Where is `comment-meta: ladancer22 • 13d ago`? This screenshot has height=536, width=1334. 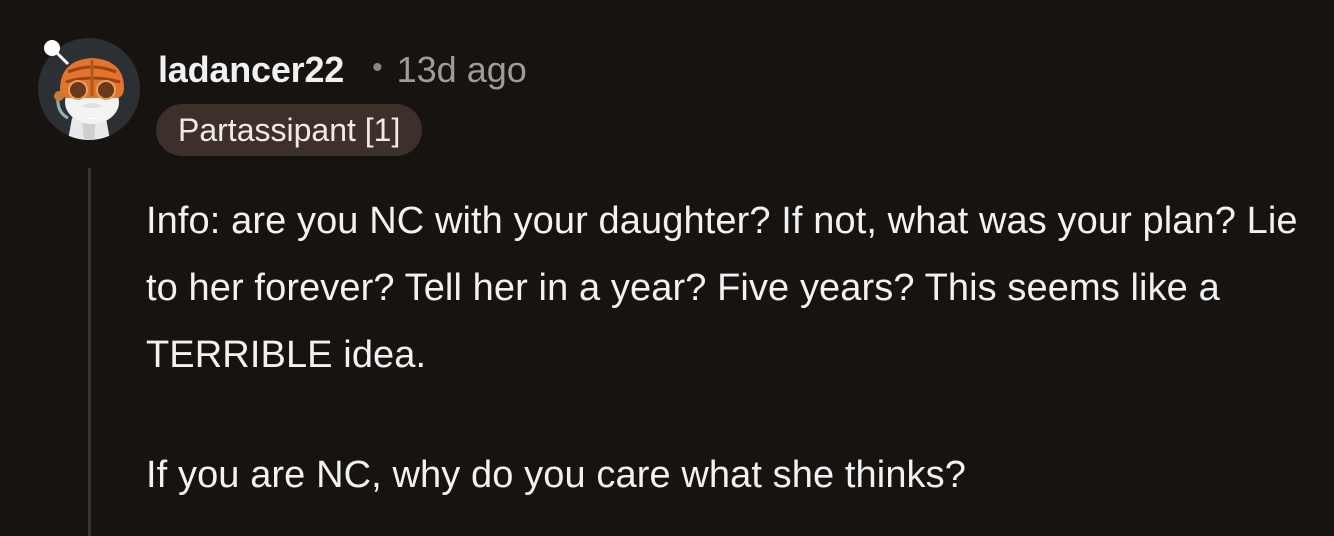 comment-meta: ladancer22 • 13d ago is located at coordinates (342, 70).